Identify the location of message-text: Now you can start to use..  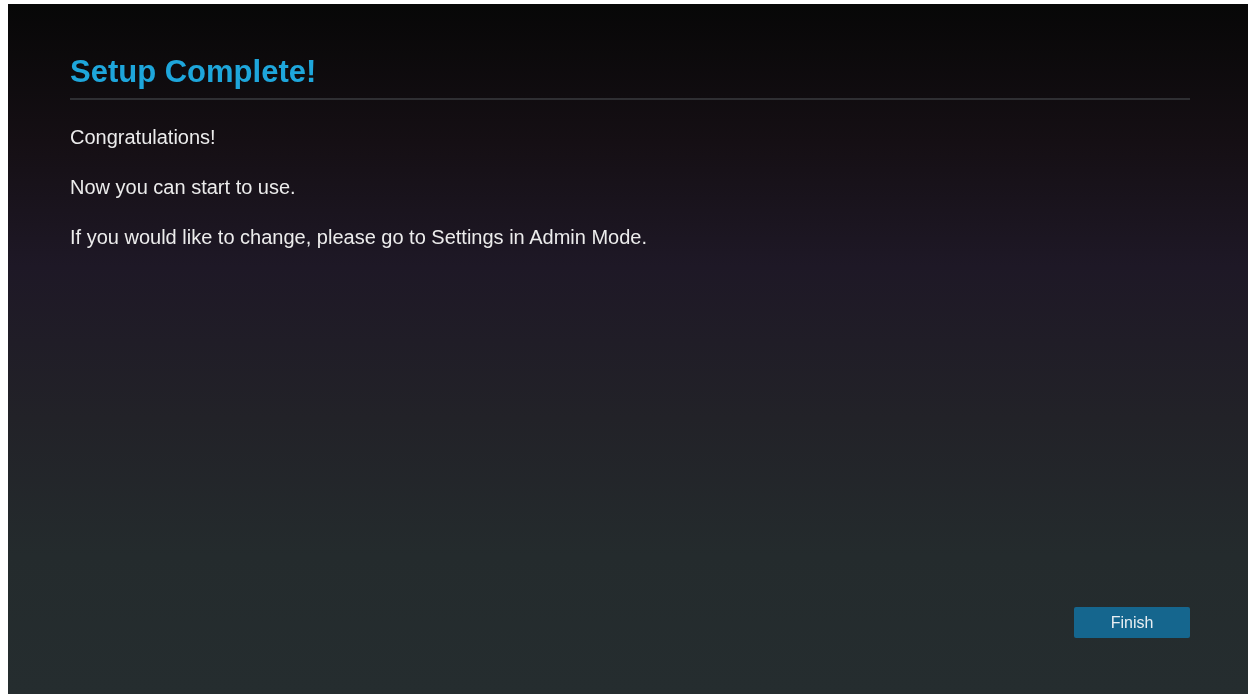
(183, 187).